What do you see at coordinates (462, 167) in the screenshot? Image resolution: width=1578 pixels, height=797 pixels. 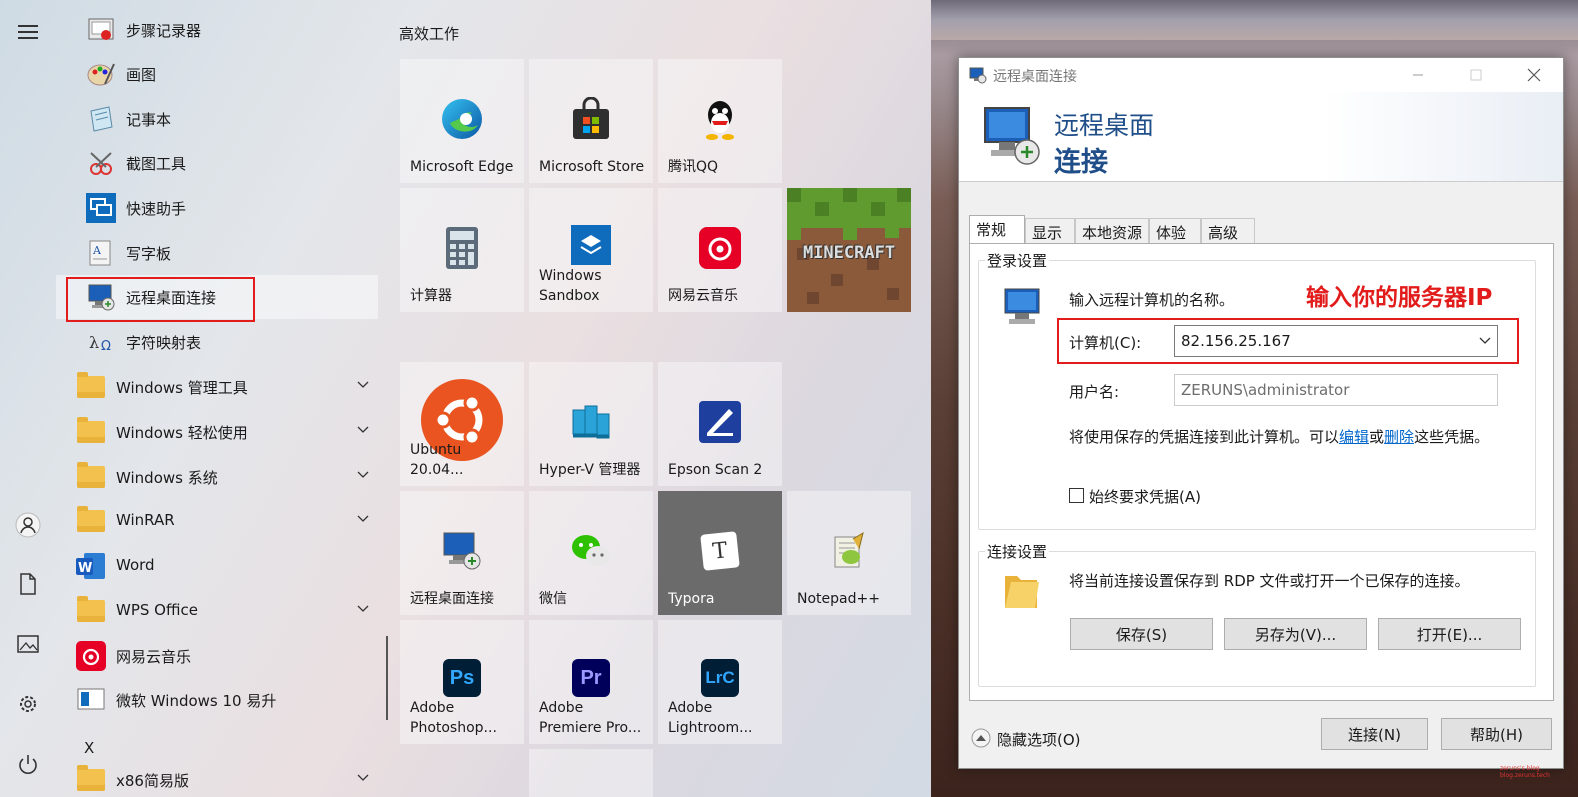 I see `tile-label: Microsoft Edge` at bounding box center [462, 167].